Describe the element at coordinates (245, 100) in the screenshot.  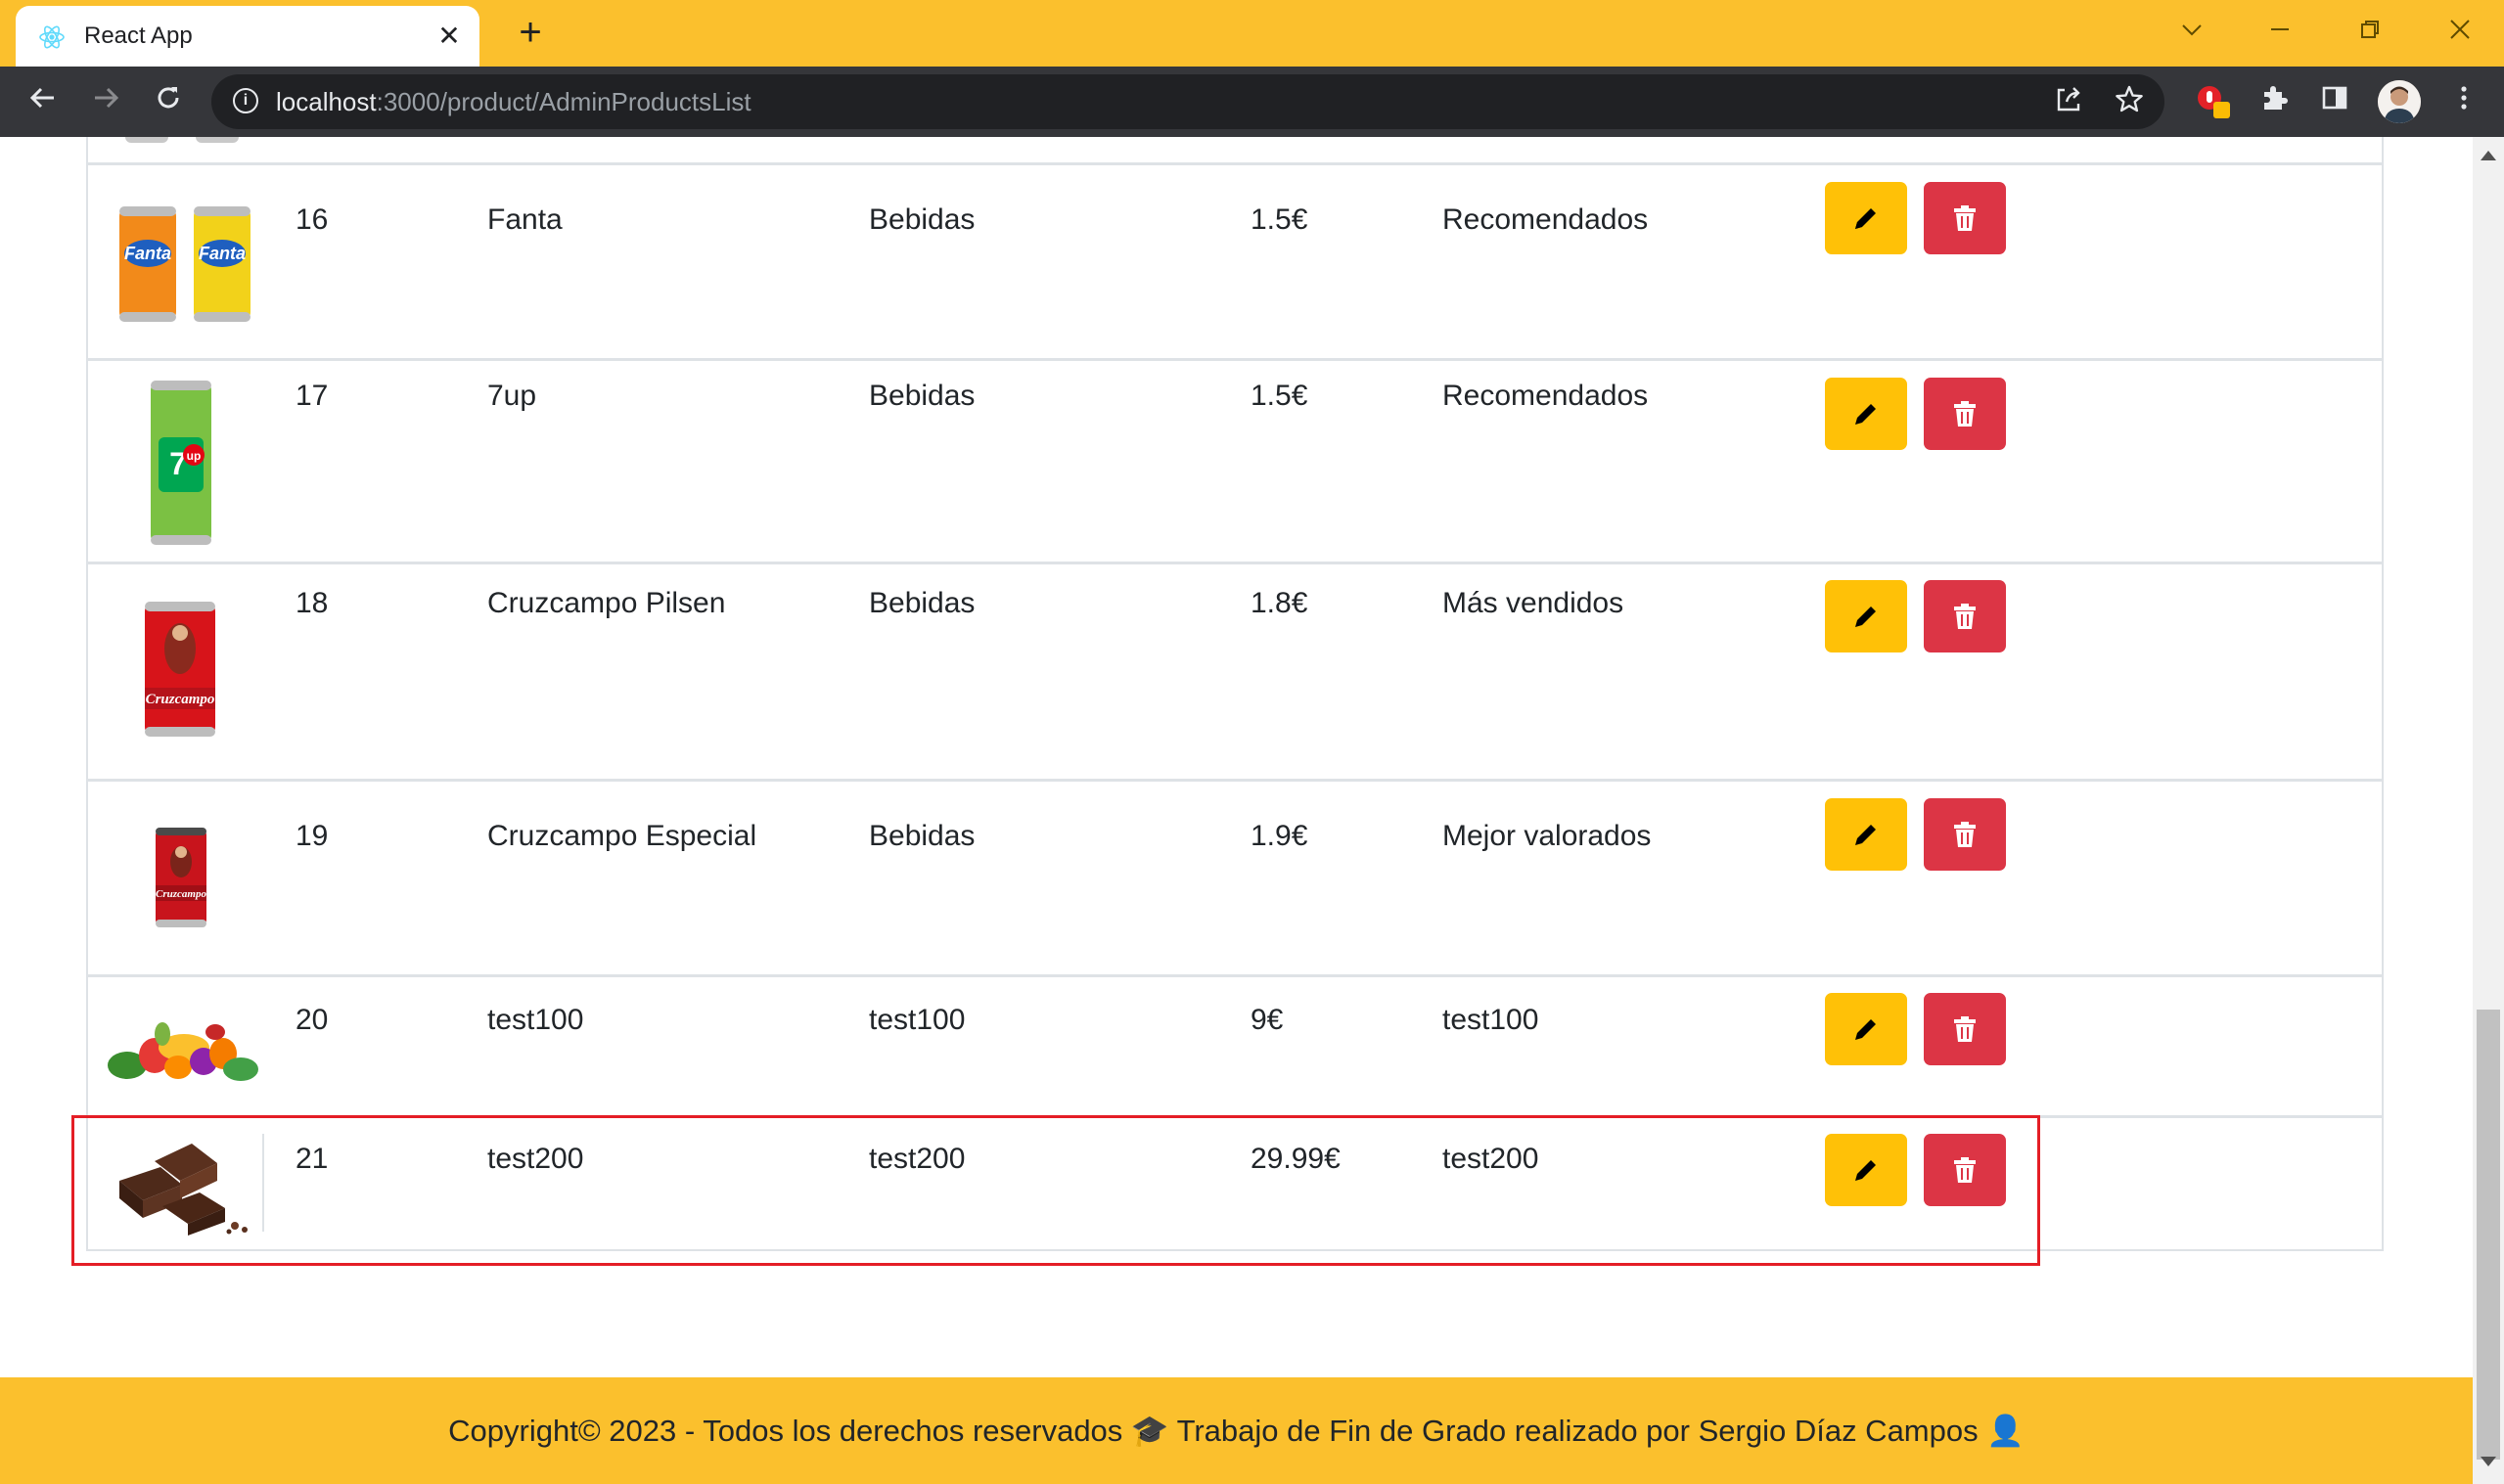
I see `site-info-icon: i` at that location.